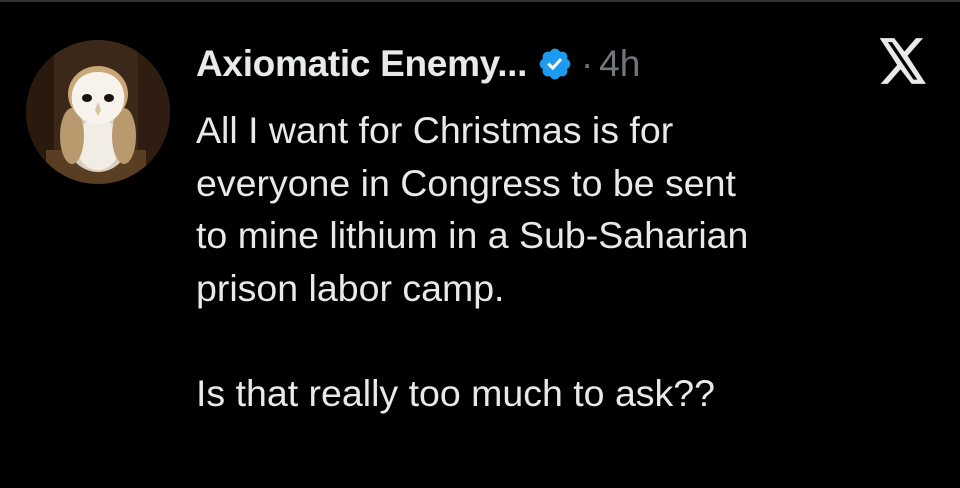  I want to click on tweet-text-line: to mine lithium in a Sub-Saharian, so click(472, 235).